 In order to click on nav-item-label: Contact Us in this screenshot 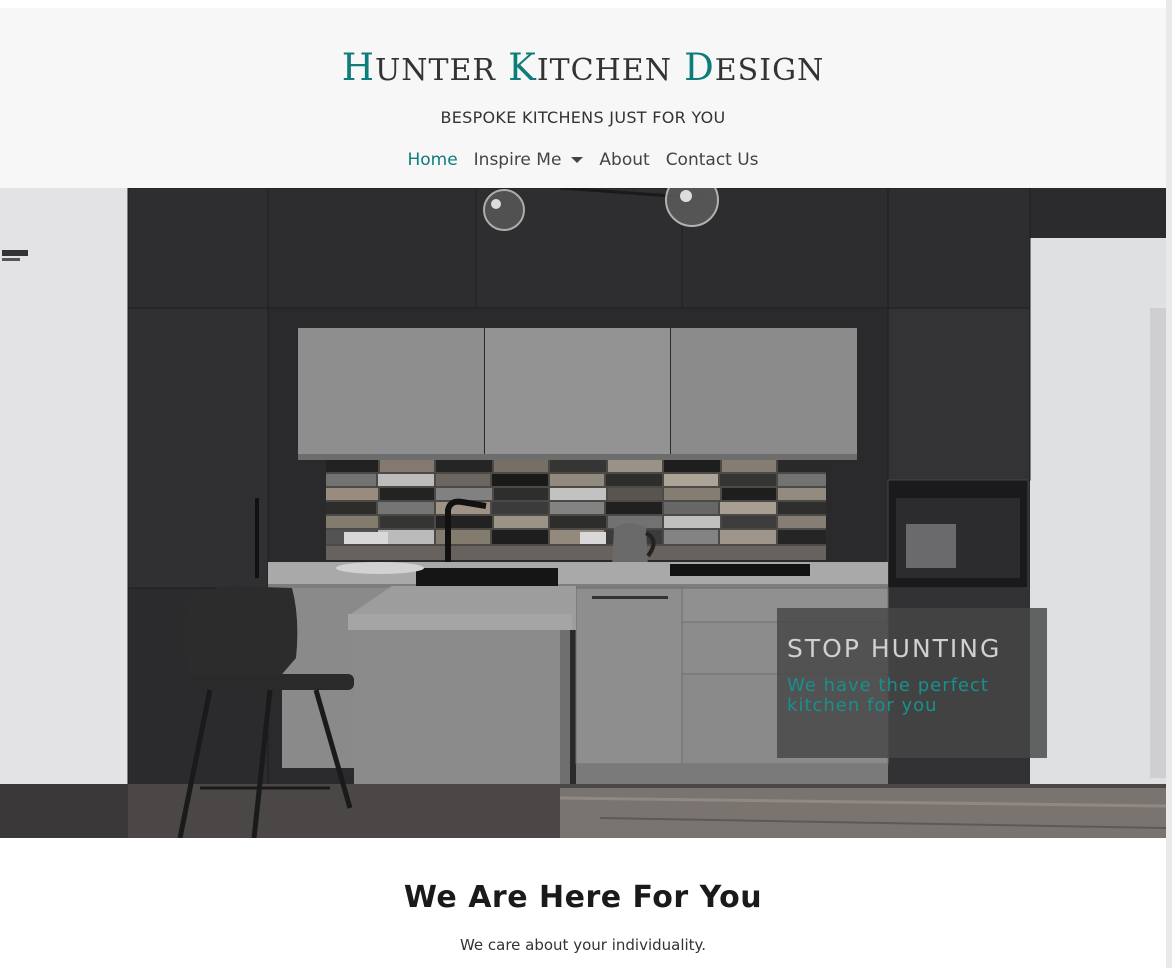, I will do `click(712, 160)`.